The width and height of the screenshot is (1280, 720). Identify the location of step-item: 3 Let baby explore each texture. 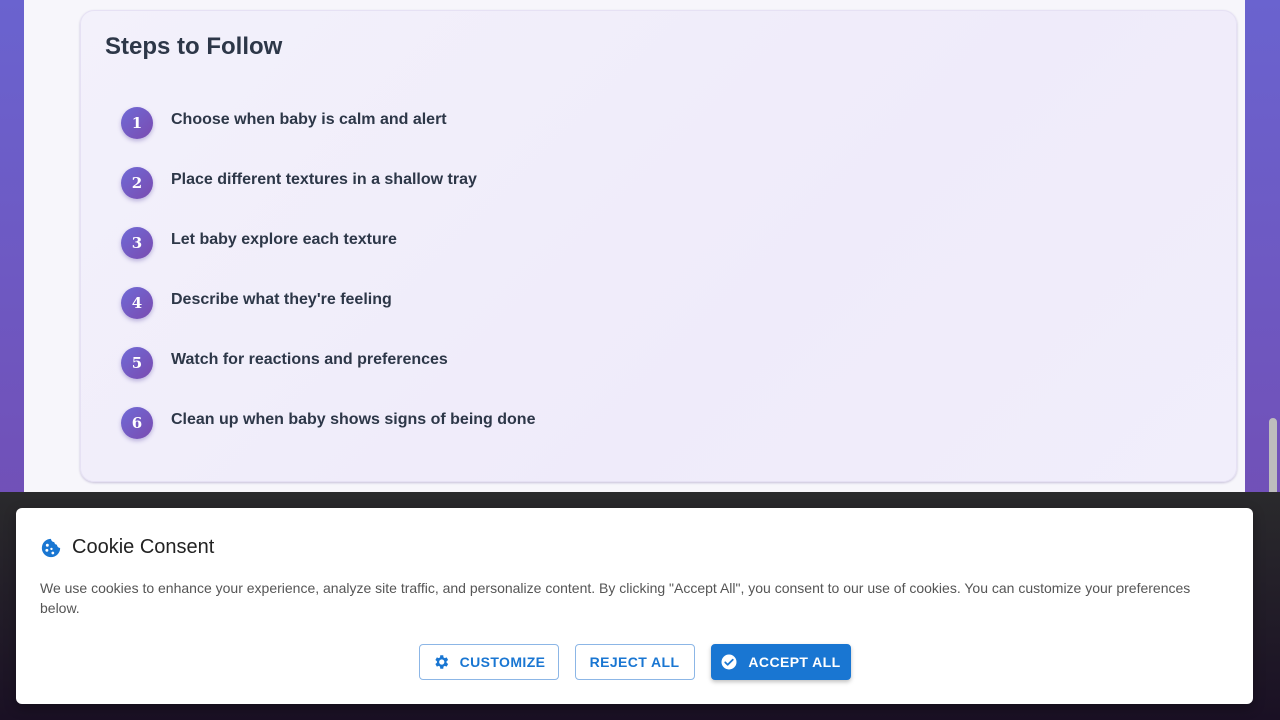
(328, 257).